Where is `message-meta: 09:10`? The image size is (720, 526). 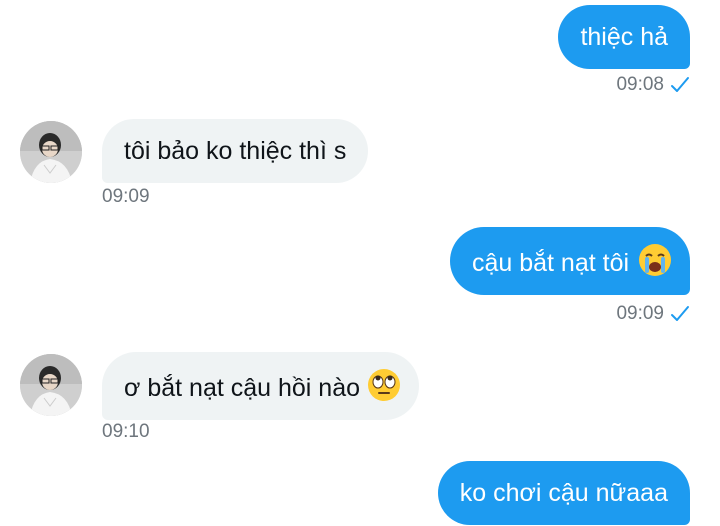
message-meta: 09:10 is located at coordinates (126, 432).